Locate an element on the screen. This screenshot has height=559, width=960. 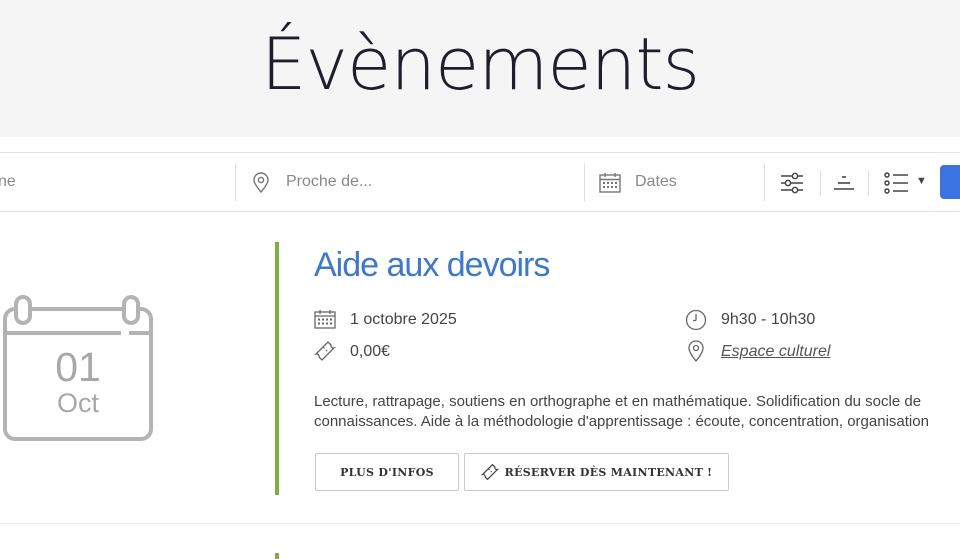
list-view-icon is located at coordinates (896, 183).